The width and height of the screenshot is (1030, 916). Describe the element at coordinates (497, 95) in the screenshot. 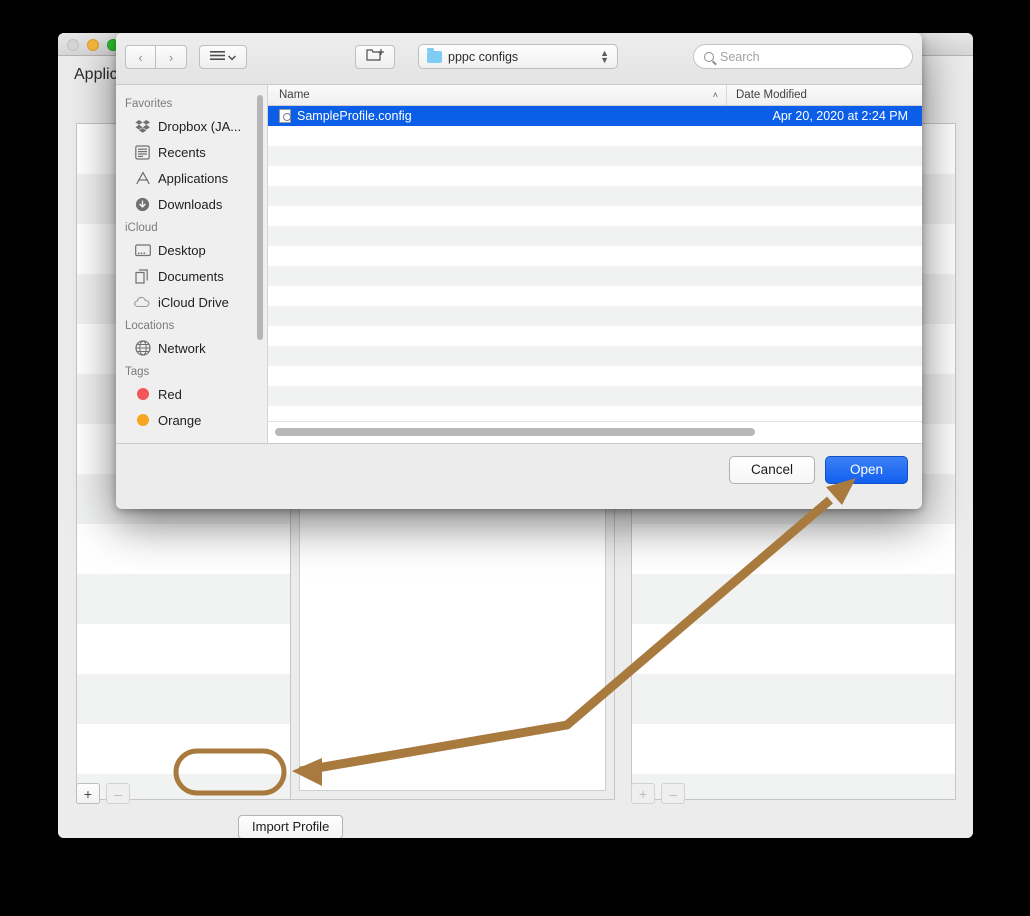

I see `column-header-name: Name ˄` at that location.